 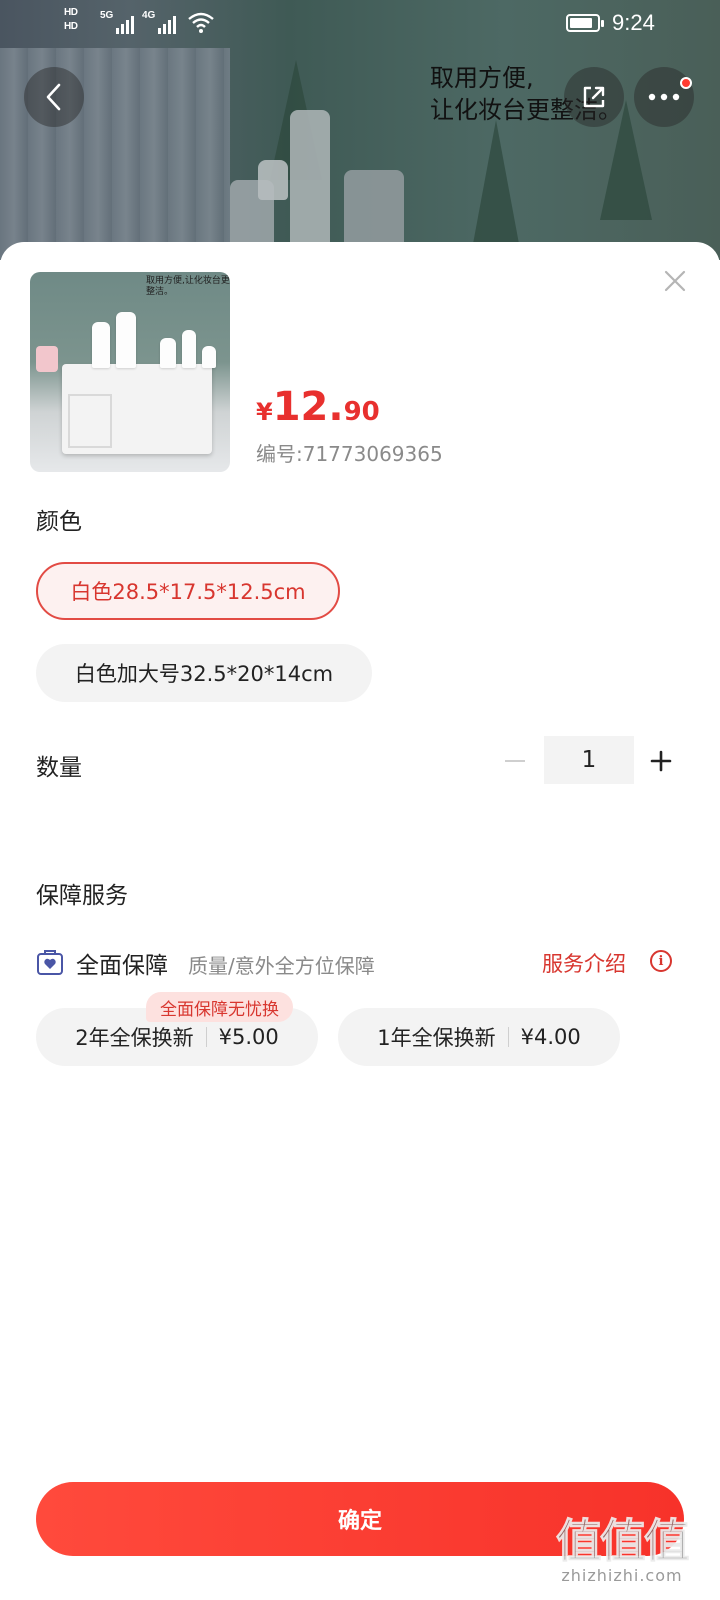 What do you see at coordinates (584, 963) in the screenshot?
I see `service-intro-link: 服务介绍` at bounding box center [584, 963].